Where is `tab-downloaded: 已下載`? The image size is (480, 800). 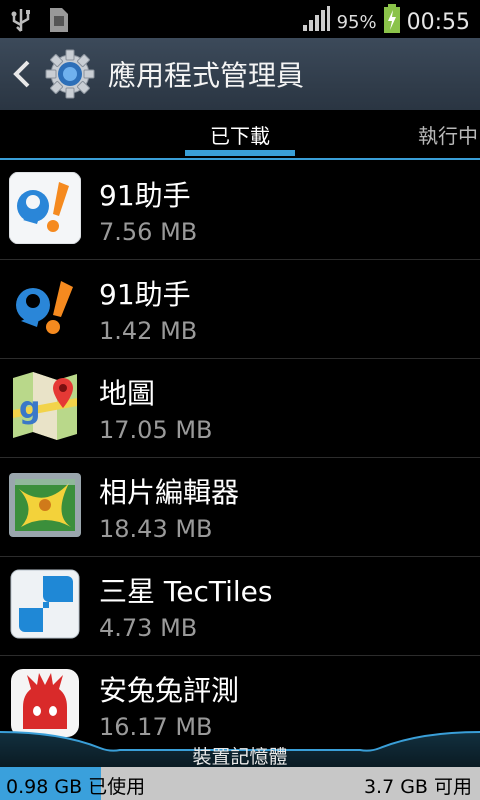 tab-downloaded: 已下載 is located at coordinates (240, 134).